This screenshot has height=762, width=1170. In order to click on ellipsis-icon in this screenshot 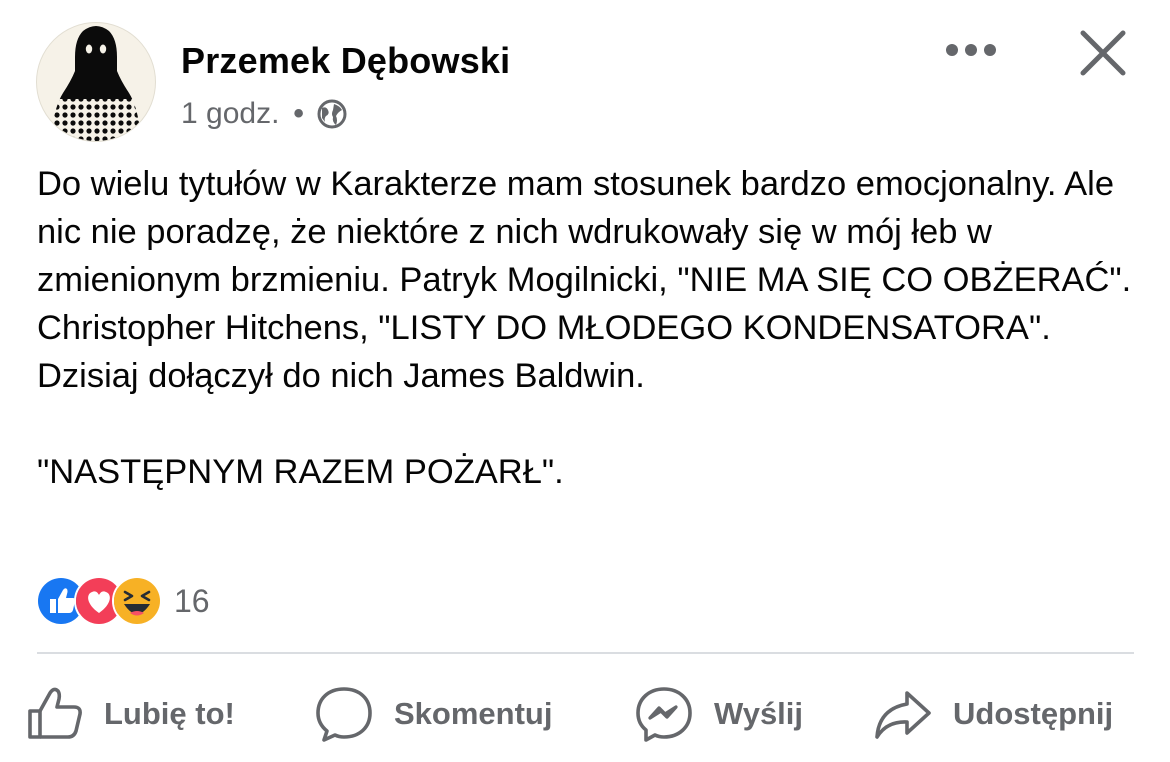, I will do `click(971, 50)`.